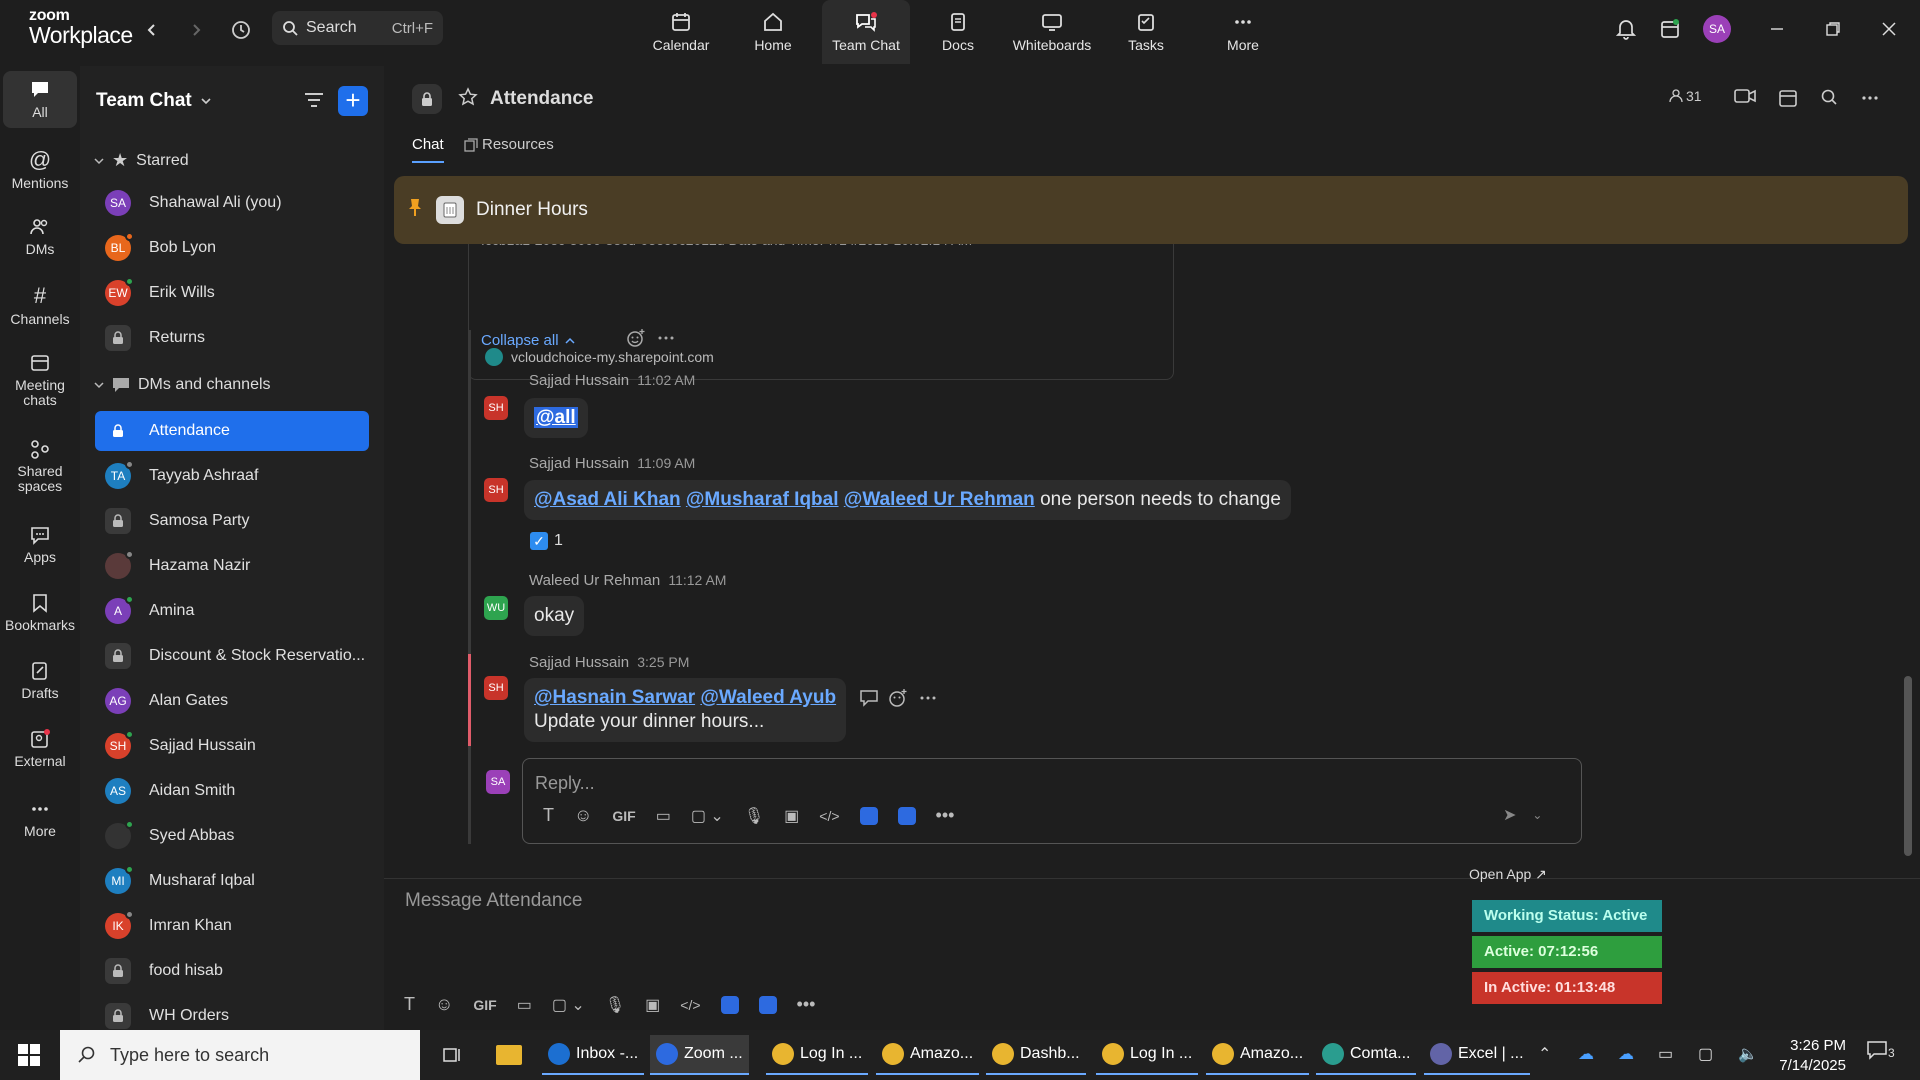 This screenshot has width=1920, height=1080. What do you see at coordinates (232, 926) in the screenshot?
I see `sidebar-item: IK Imran Khan` at bounding box center [232, 926].